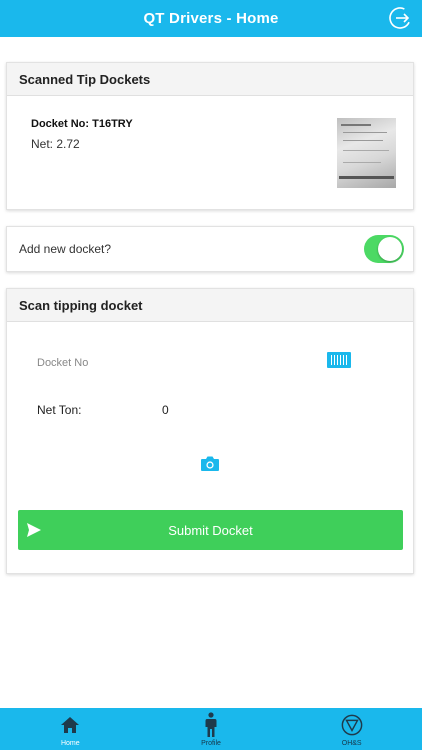 This screenshot has width=422, height=750. I want to click on person-icon, so click(211, 725).